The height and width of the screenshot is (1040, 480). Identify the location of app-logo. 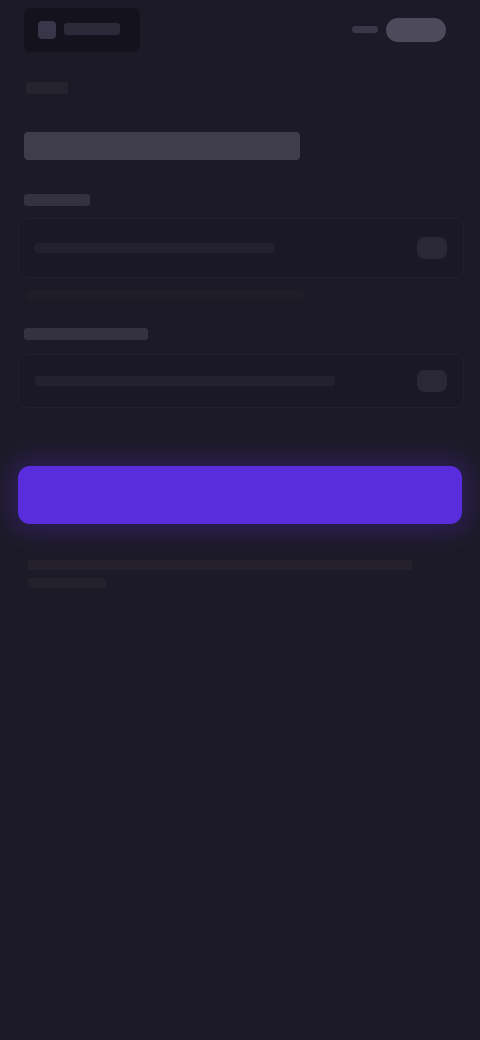
(82, 30).